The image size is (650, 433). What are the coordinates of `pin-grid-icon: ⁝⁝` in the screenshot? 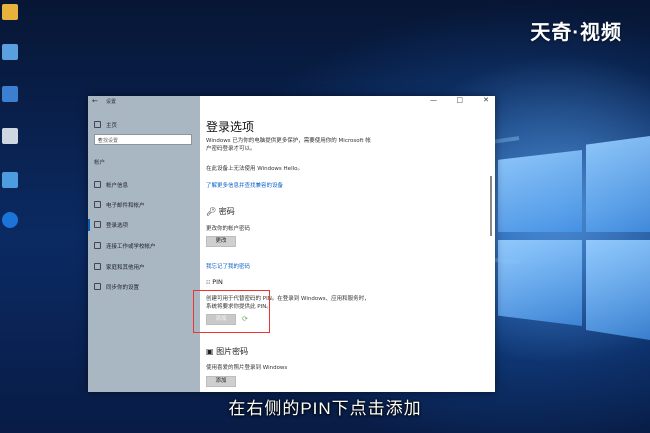 It's located at (208, 282).